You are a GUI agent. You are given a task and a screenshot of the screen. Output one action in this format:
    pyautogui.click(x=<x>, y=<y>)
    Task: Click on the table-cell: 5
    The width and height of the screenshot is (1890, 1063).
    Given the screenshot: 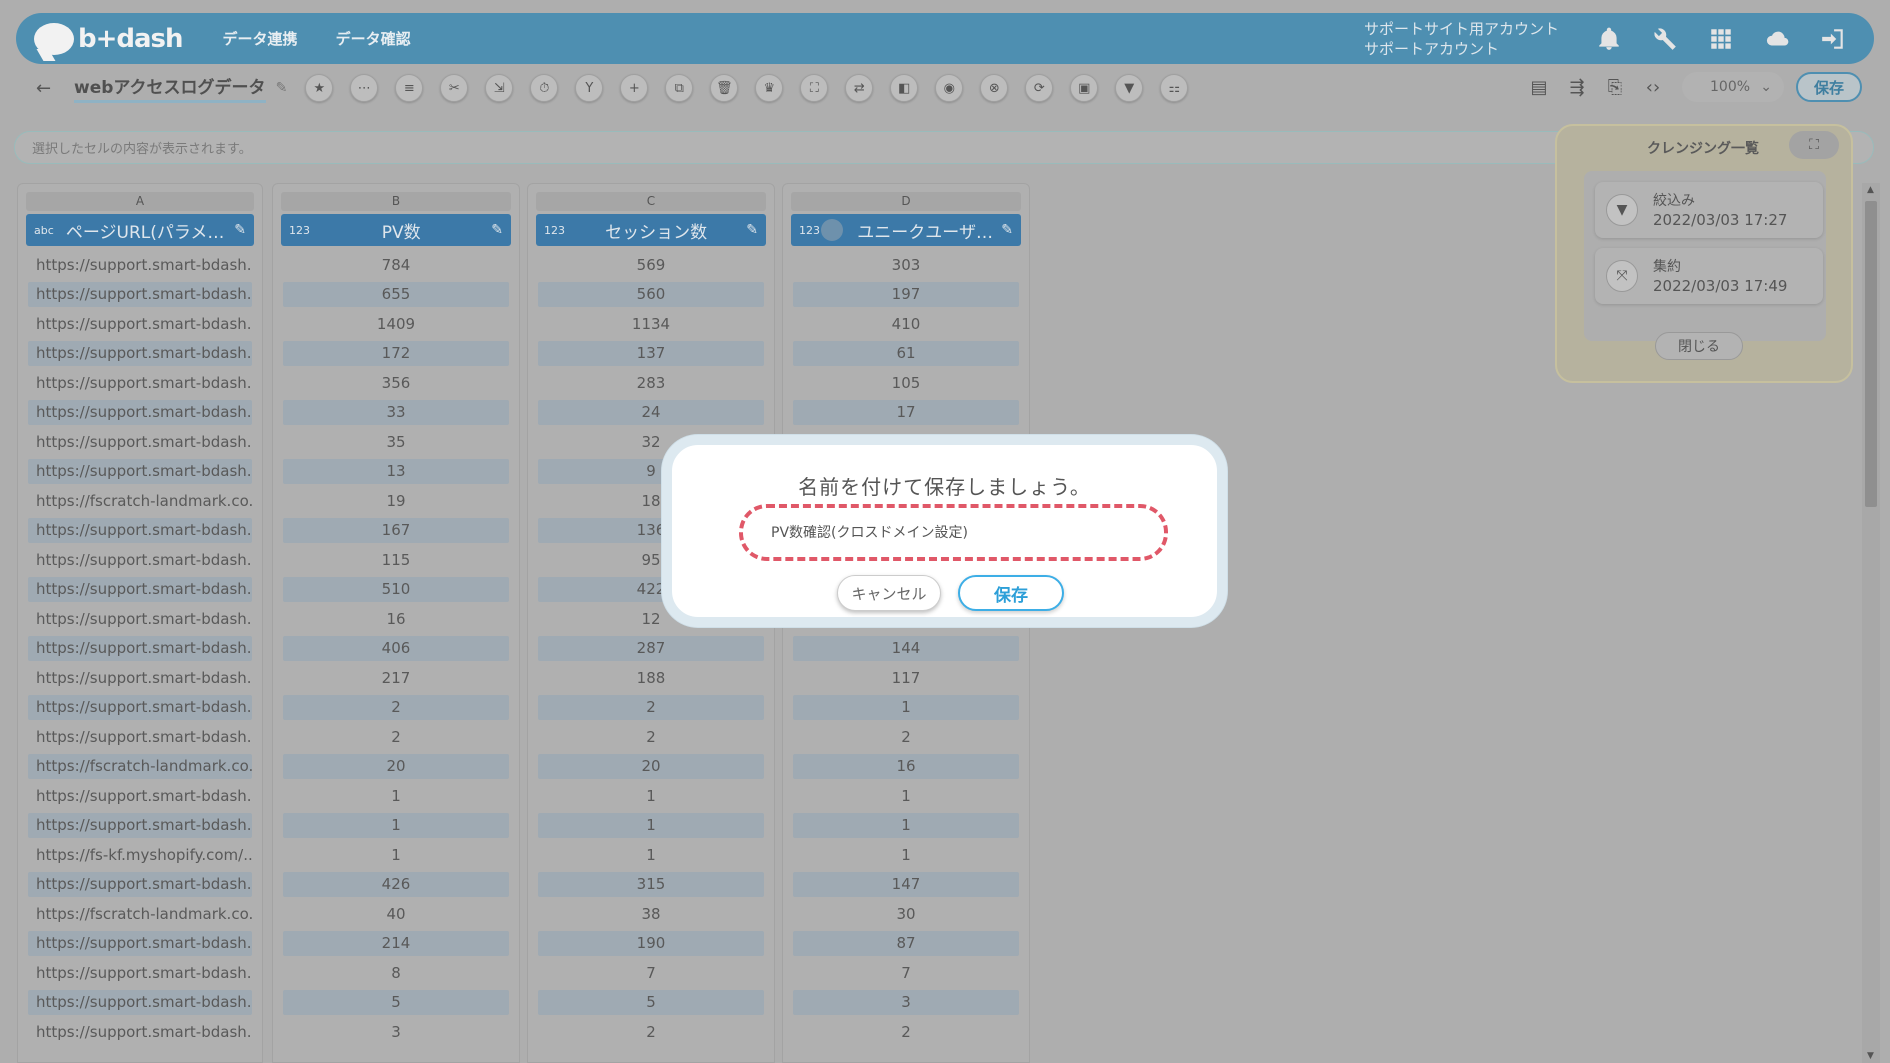 What is the action you would take?
    pyautogui.click(x=396, y=1002)
    